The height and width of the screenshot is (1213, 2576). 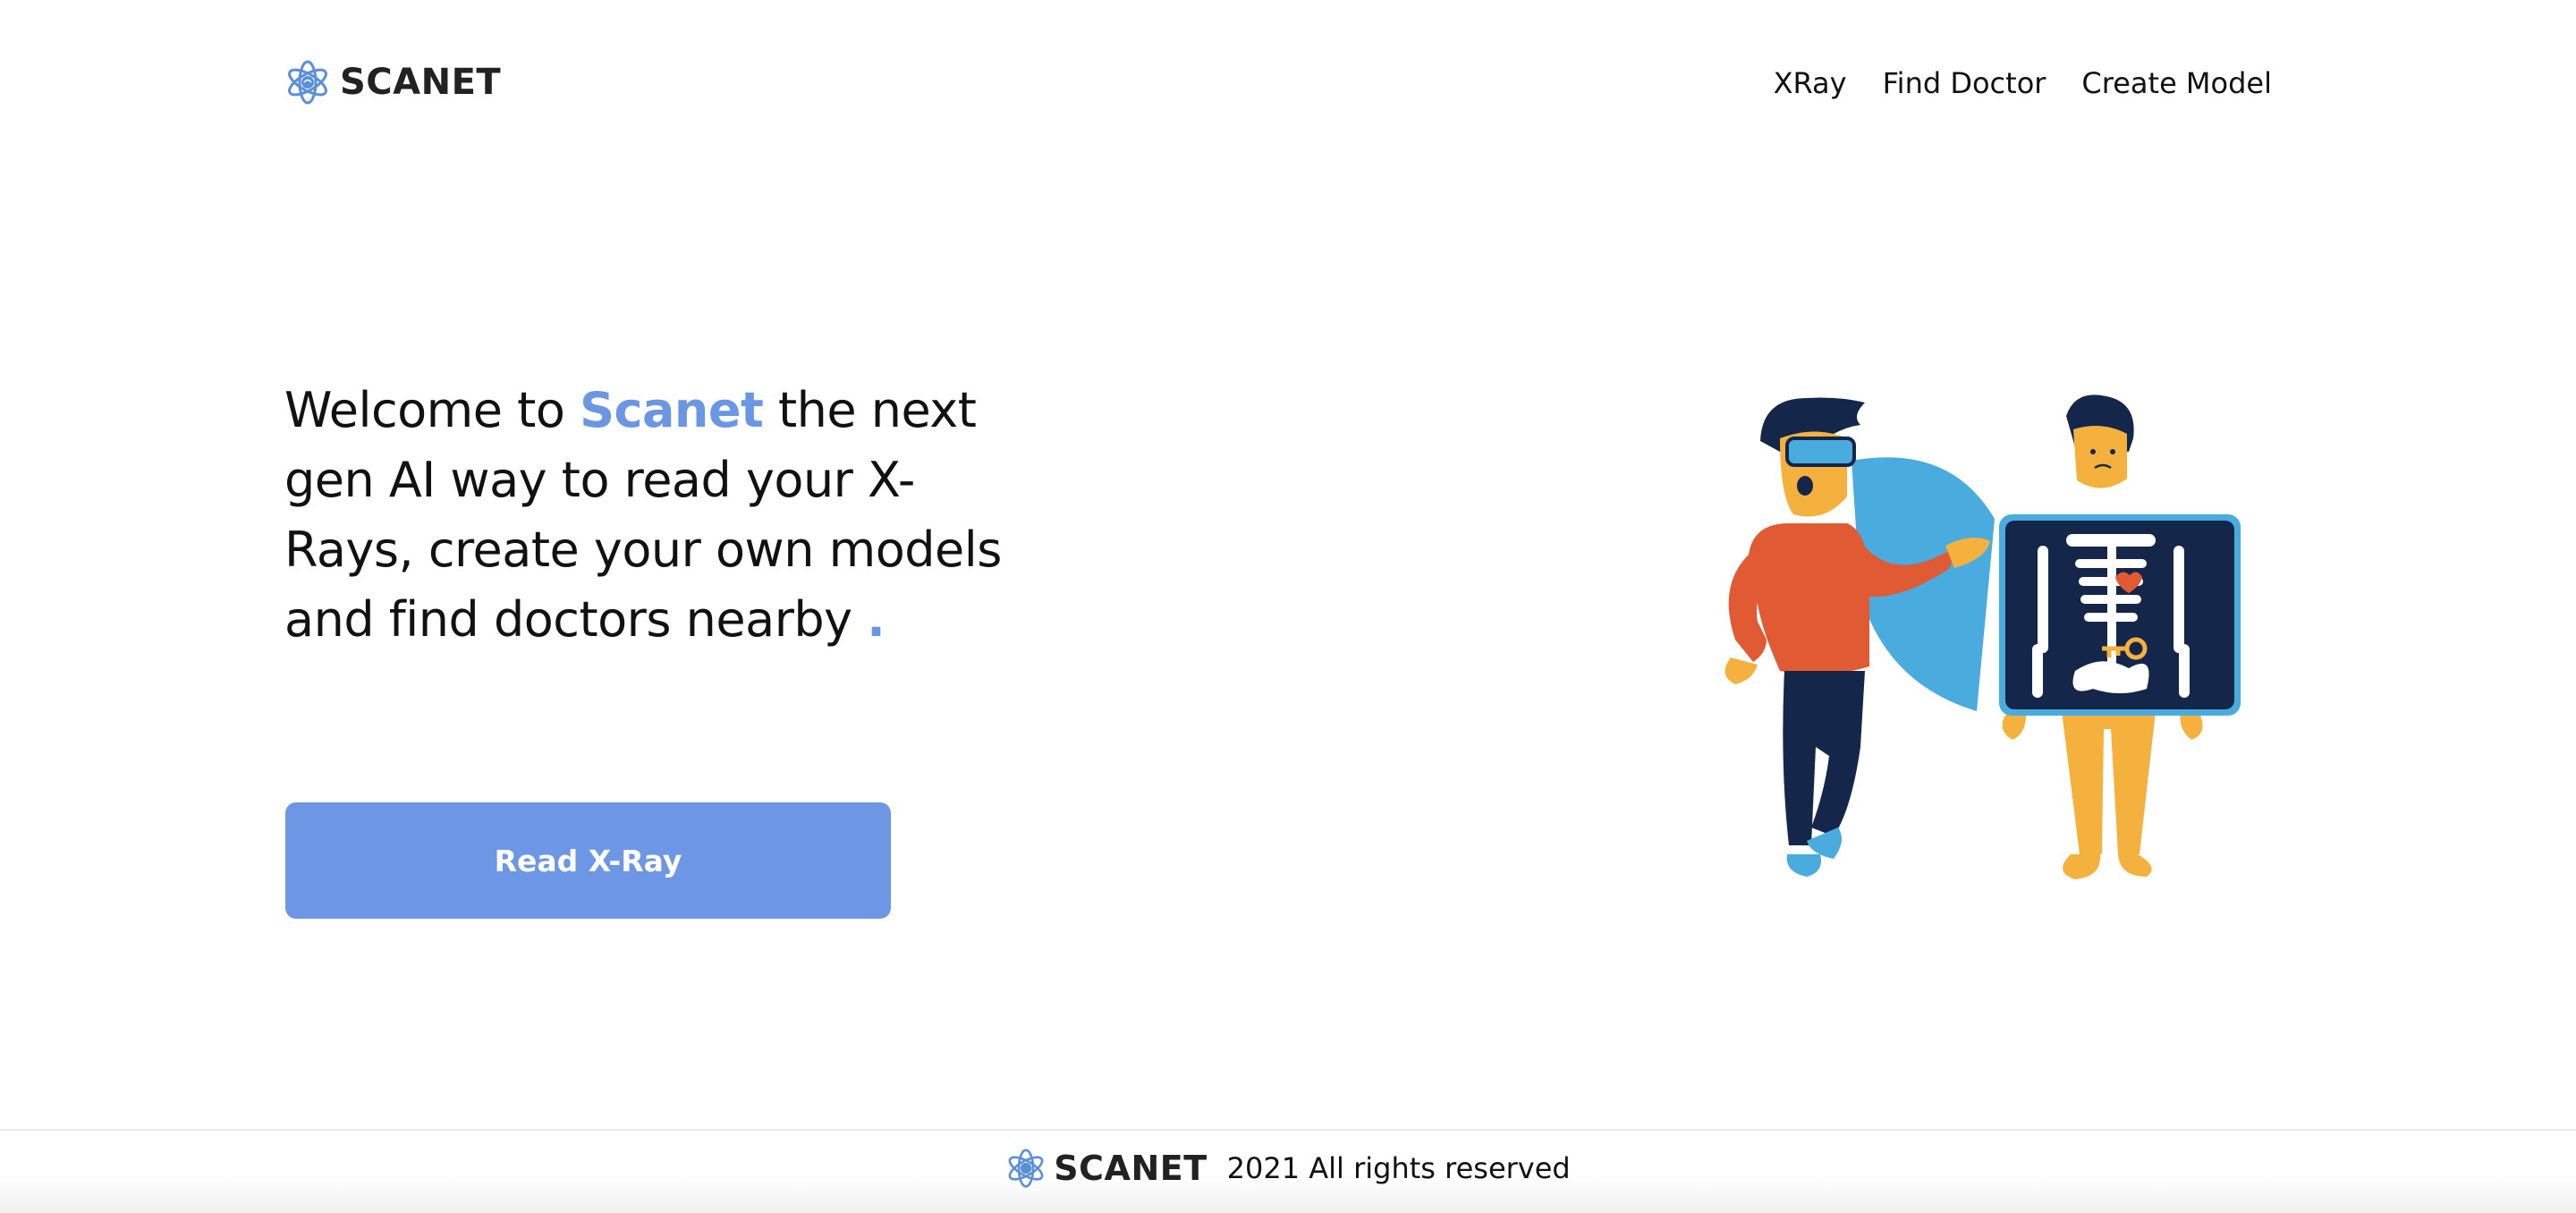 I want to click on doctor-xray-illustration, so click(x=1982, y=636).